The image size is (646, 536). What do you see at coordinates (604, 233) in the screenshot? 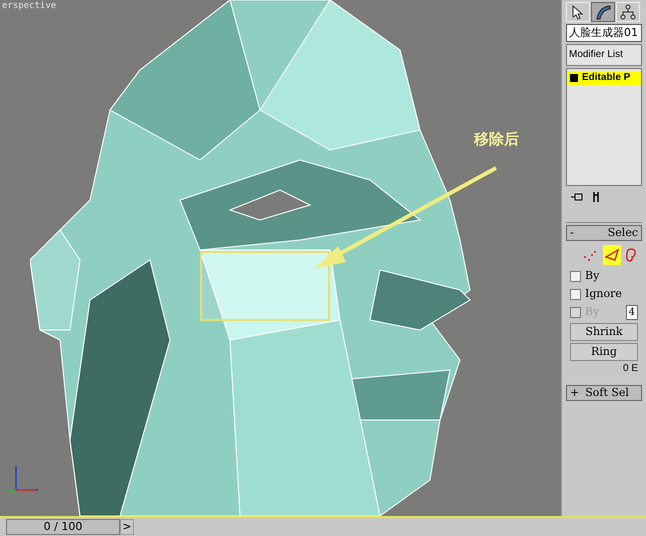
I see `rollout-header: - Selec` at bounding box center [604, 233].